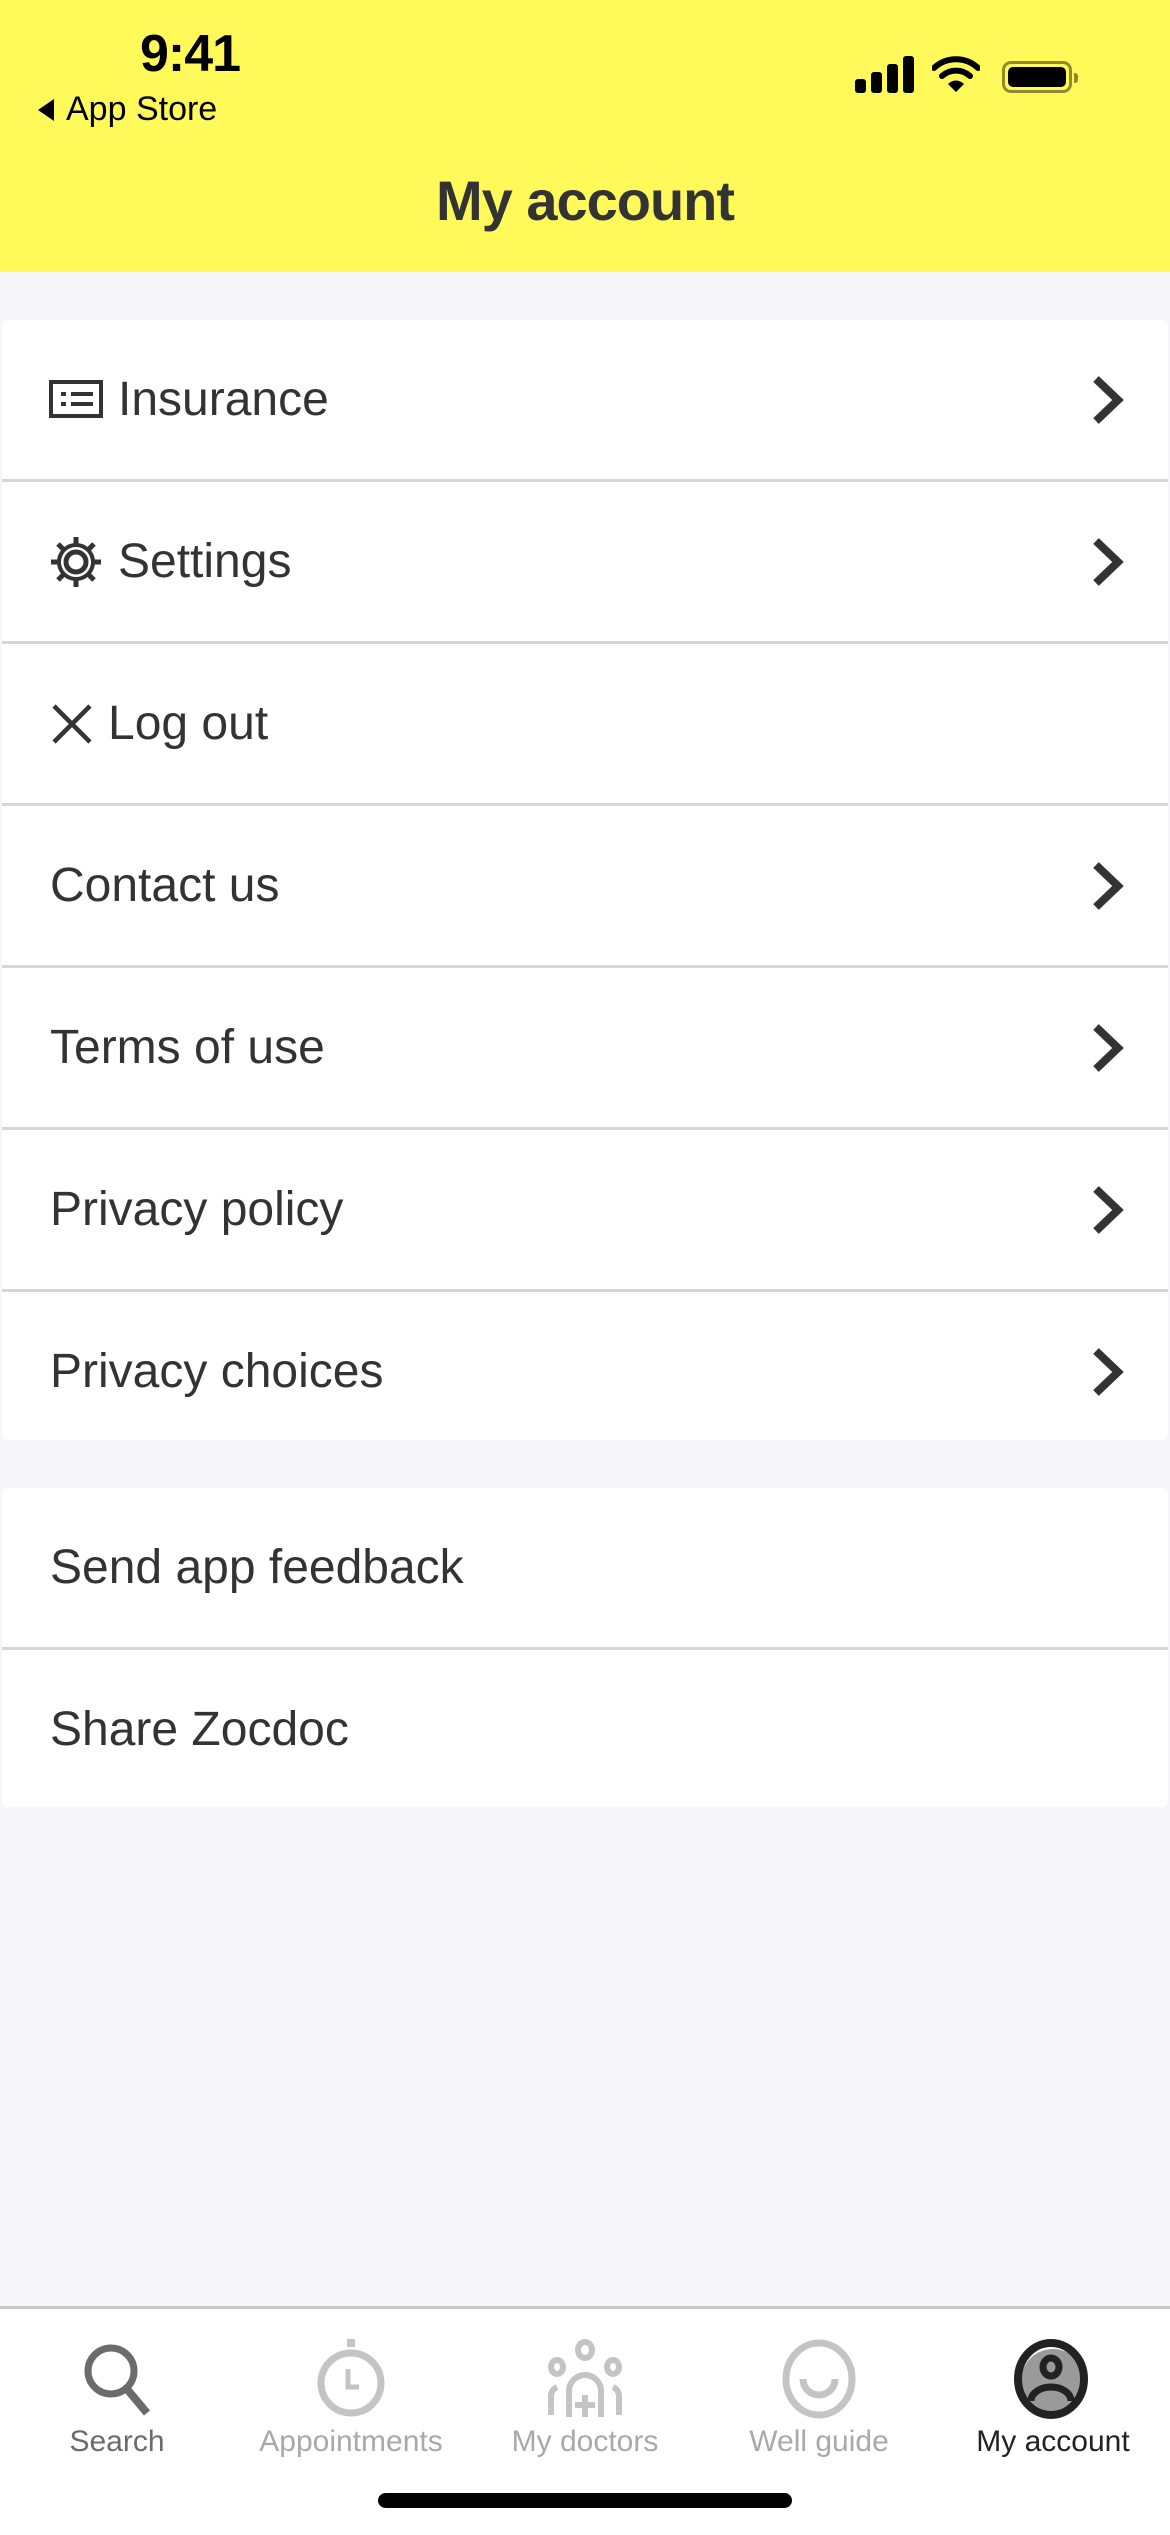 The height and width of the screenshot is (2535, 1170). I want to click on tab-my-doctors: My doctors, so click(585, 2399).